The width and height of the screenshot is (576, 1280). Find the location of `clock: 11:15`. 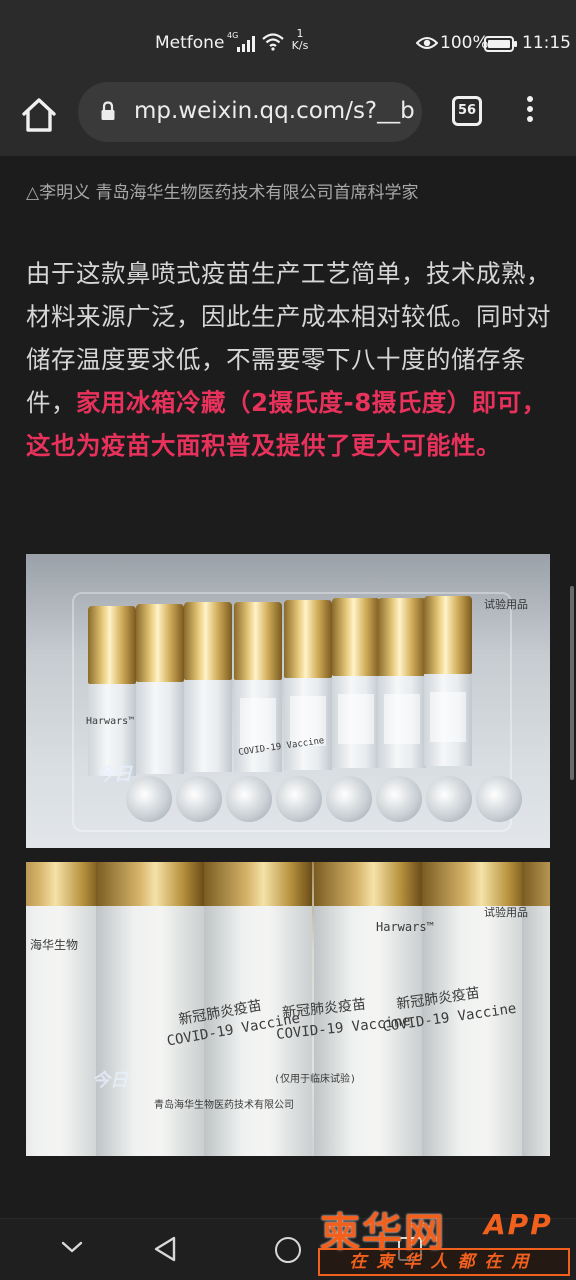

clock: 11:15 is located at coordinates (546, 43).